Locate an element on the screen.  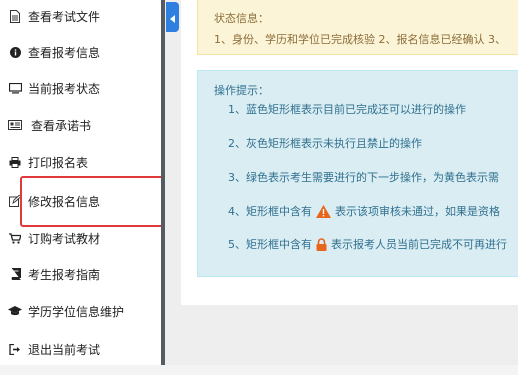
tip-item: 1、蓝色矩形框表示目前已完成还可以进行的操作 is located at coordinates (347, 109).